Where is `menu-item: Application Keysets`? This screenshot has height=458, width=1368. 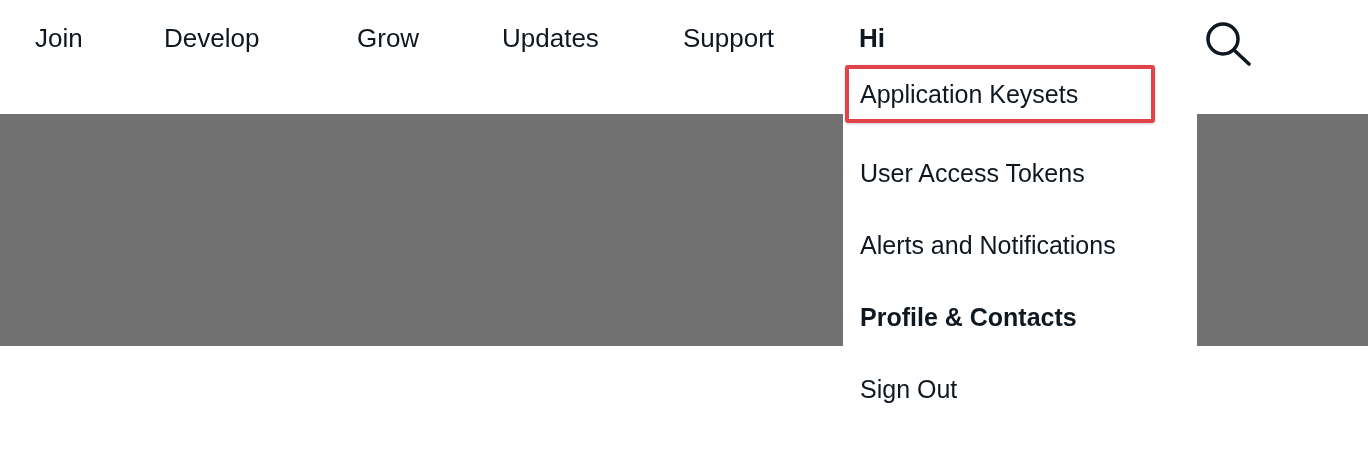 menu-item: Application Keysets is located at coordinates (1000, 94).